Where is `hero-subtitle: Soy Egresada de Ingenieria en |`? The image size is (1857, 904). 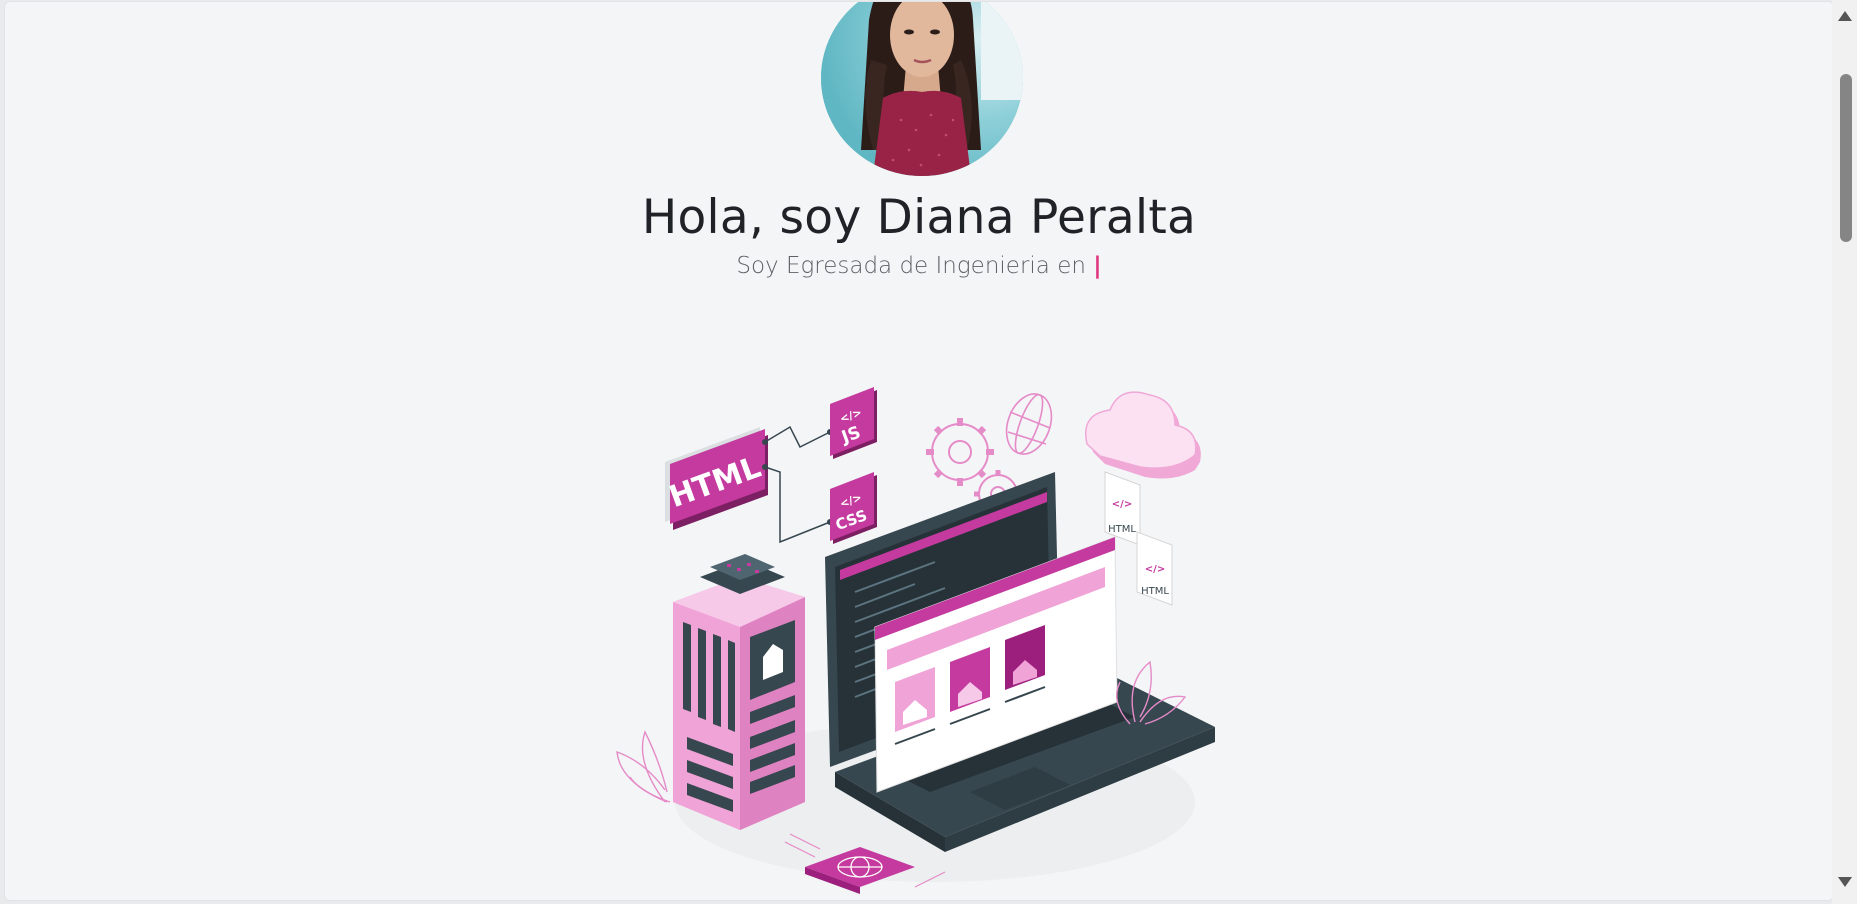 hero-subtitle: Soy Egresada de Ingenieria en | is located at coordinates (919, 266).